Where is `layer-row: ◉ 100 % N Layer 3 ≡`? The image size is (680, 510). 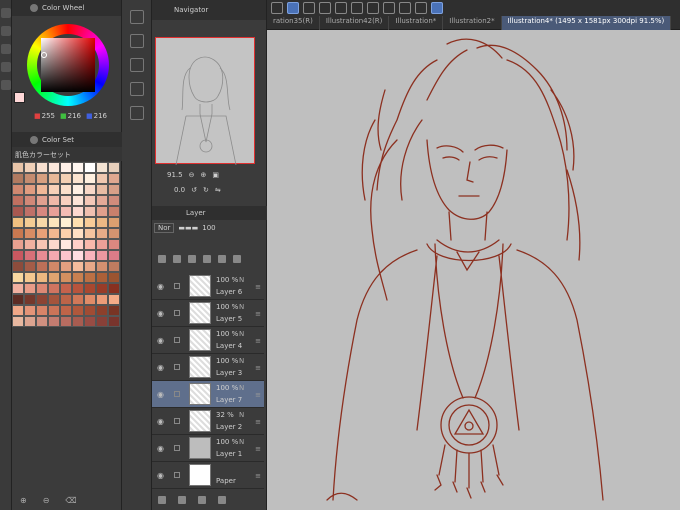 layer-row: ◉ 100 % N Layer 3 ≡ is located at coordinates (208, 367).